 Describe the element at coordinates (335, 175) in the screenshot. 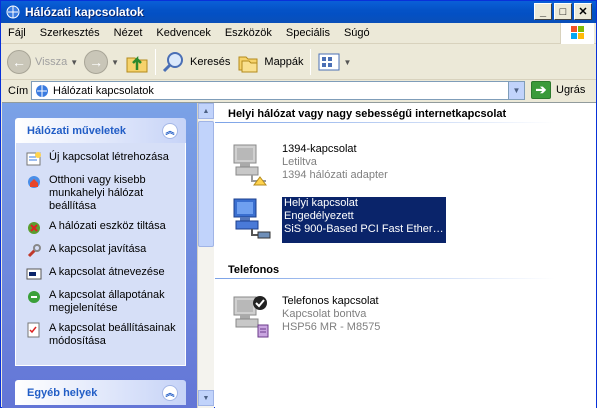

I see `connection-device: 1394 hálózati adapter` at that location.